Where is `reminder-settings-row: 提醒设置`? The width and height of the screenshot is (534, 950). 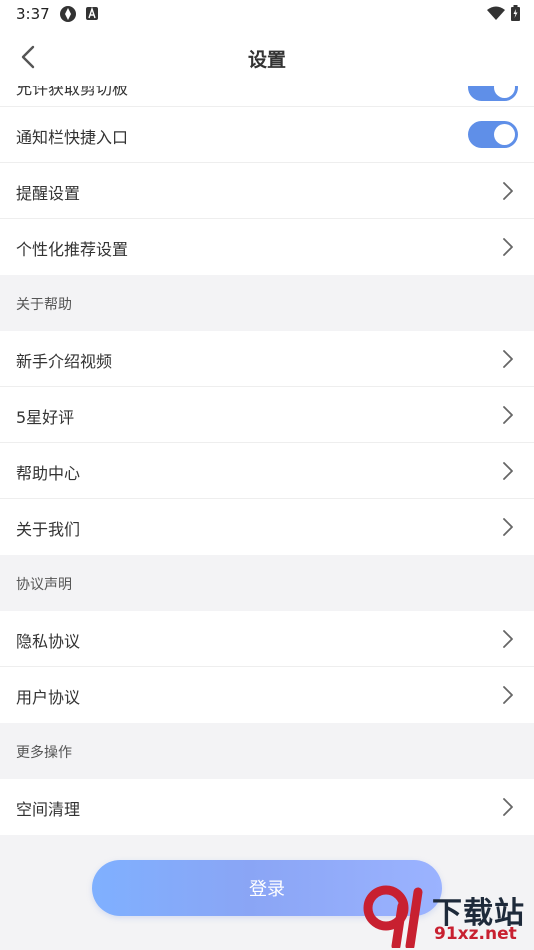 reminder-settings-row: 提醒设置 is located at coordinates (267, 191).